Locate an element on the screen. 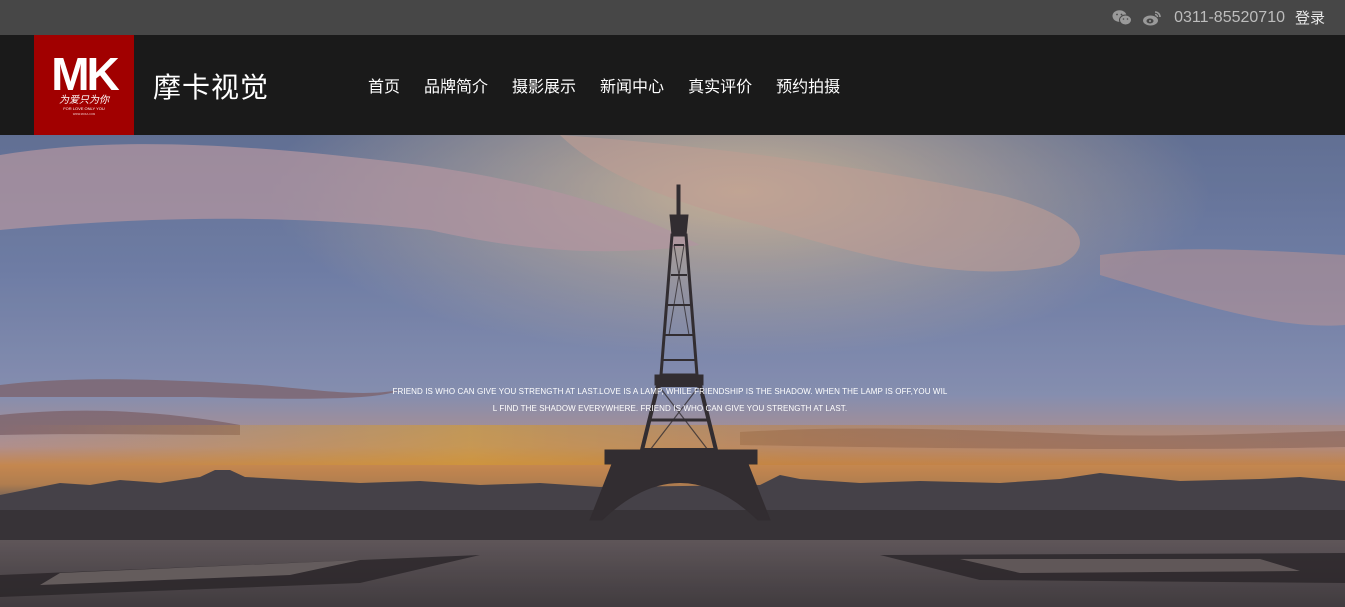  nav-item-reviews: 真实评价 is located at coordinates (720, 85).